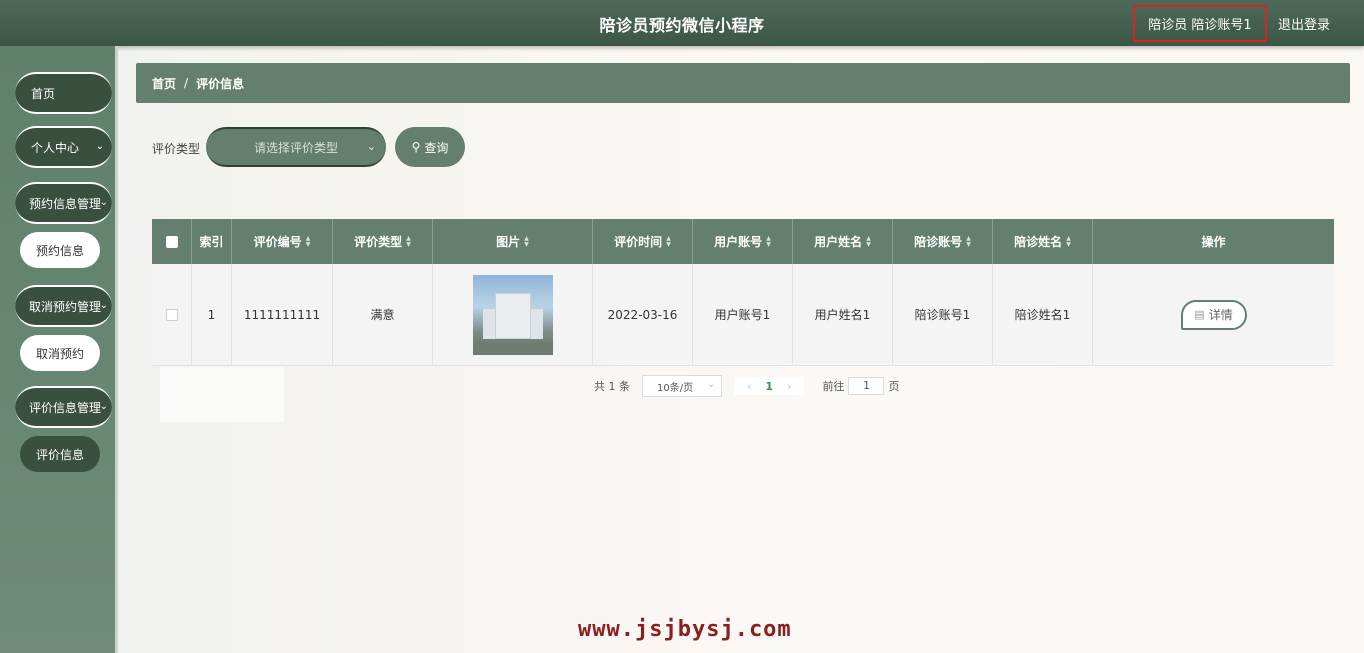 Image resolution: width=1364 pixels, height=653 pixels. I want to click on column-header-actions: 操作, so click(1213, 241).